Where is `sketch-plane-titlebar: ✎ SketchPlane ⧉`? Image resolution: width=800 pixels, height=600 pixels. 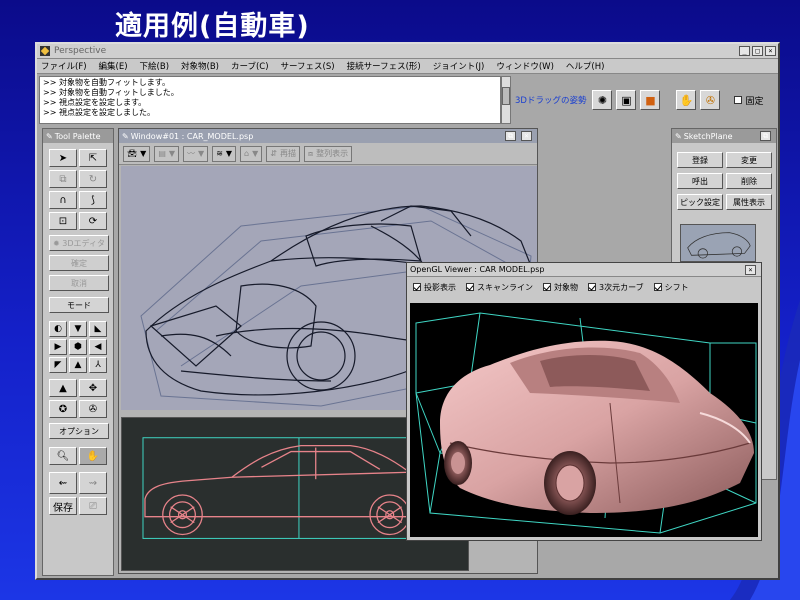 sketch-plane-titlebar: ✎ SketchPlane ⧉ is located at coordinates (724, 136).